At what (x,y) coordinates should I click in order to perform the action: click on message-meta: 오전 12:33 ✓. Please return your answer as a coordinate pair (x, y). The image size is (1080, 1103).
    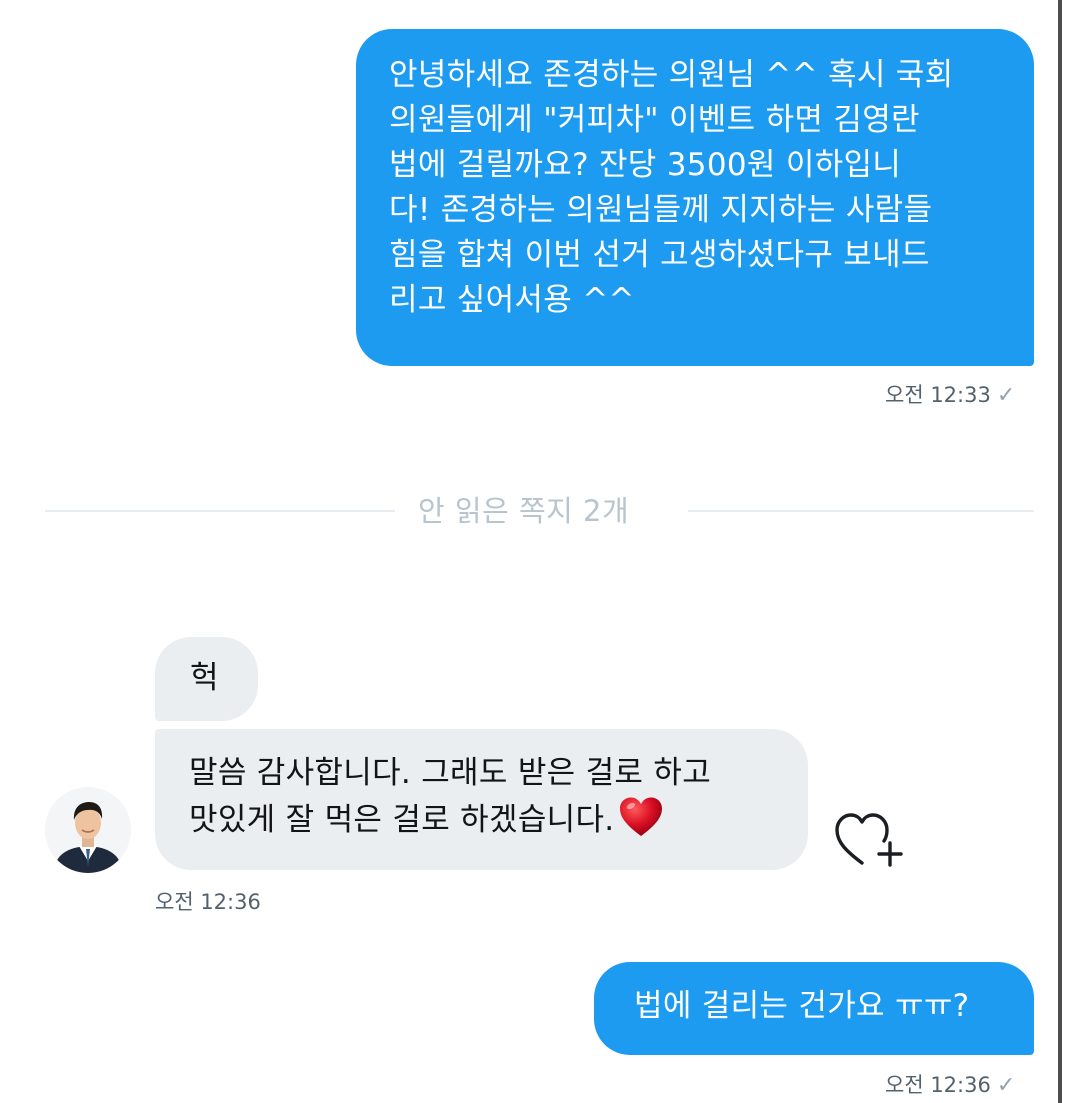
    Looking at the image, I should click on (950, 394).